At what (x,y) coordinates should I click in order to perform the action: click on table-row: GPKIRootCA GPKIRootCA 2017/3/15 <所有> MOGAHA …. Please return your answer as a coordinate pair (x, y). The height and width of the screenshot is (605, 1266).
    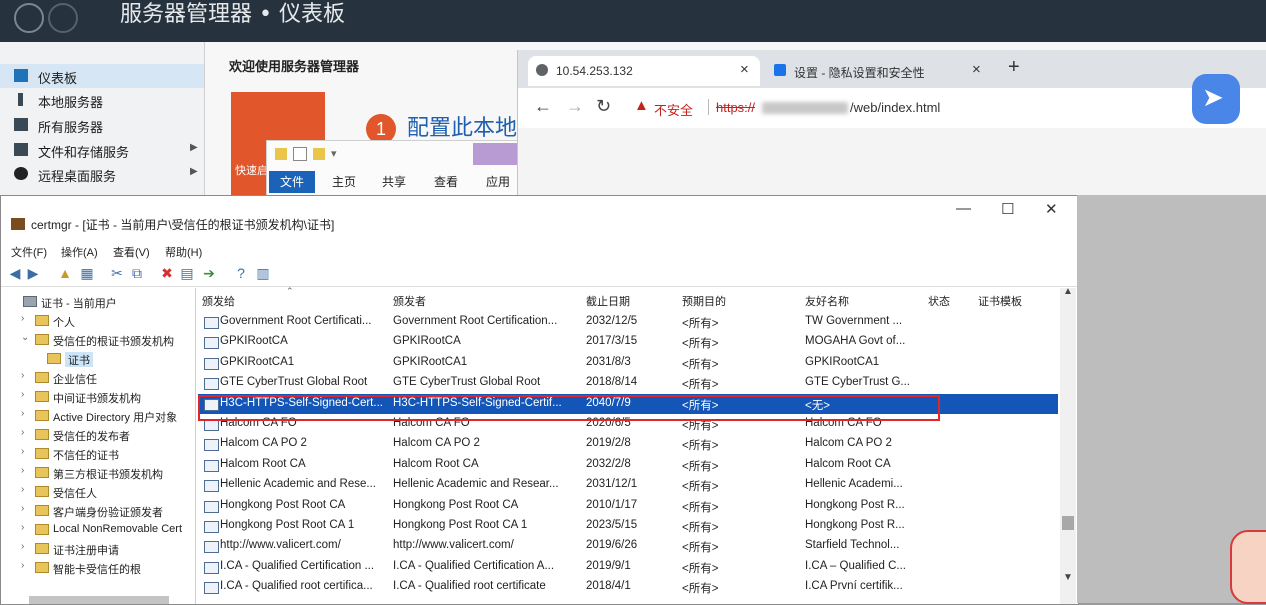
    Looking at the image, I should click on (628, 342).